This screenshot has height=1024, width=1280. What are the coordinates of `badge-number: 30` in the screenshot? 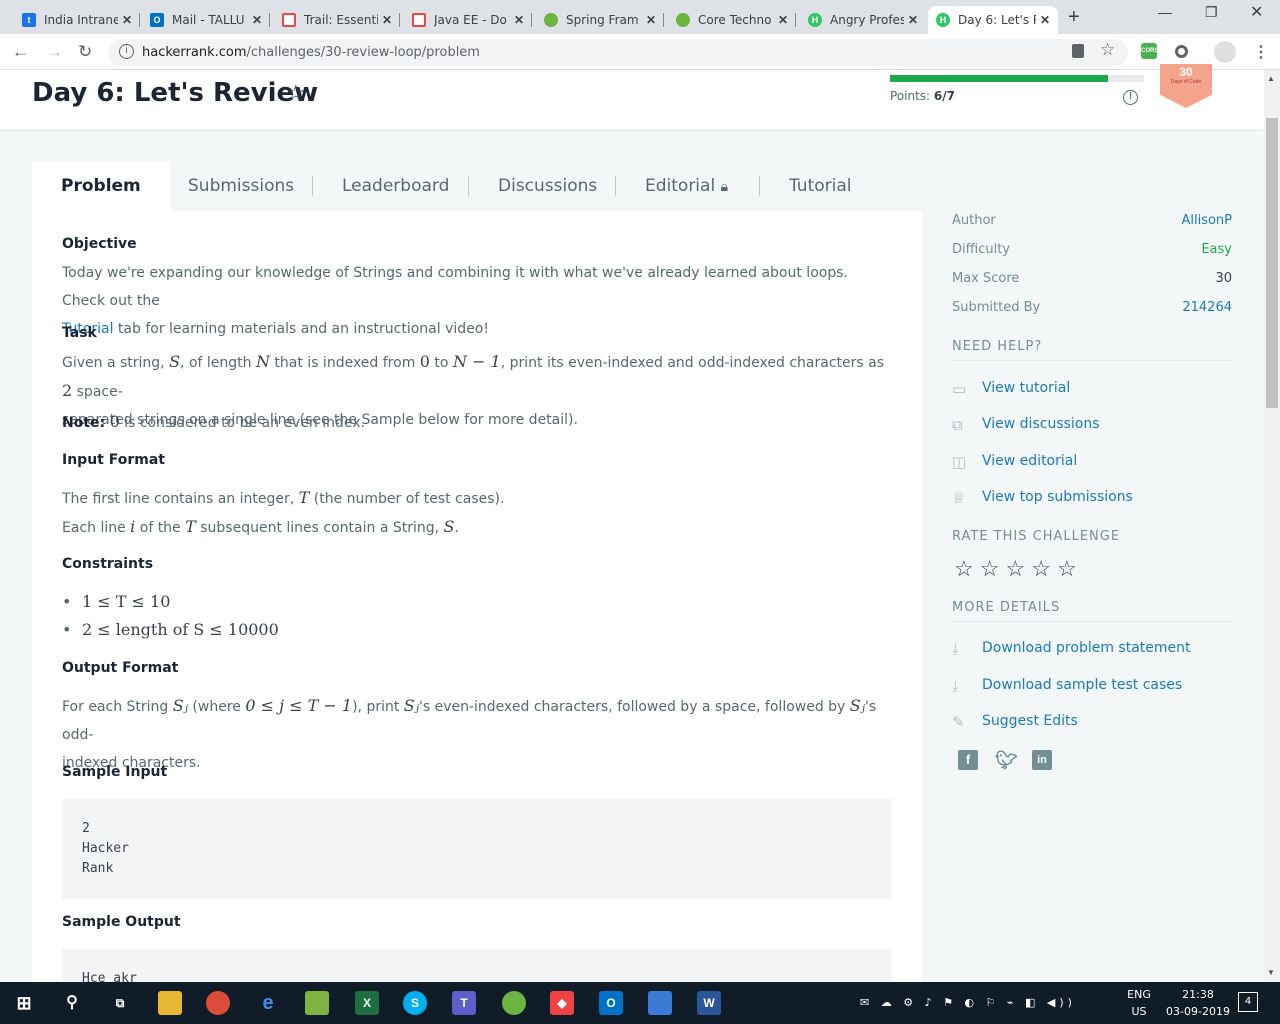 It's located at (1186, 72).